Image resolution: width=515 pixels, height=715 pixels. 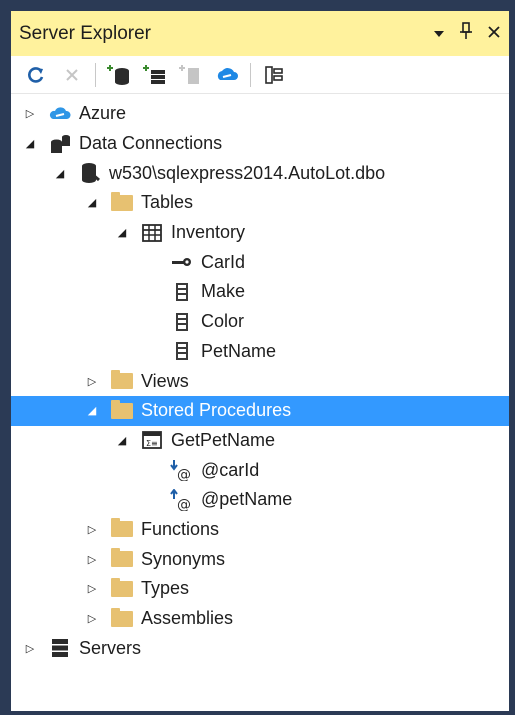 I want to click on tree-node-label: Inventory, so click(x=208, y=232).